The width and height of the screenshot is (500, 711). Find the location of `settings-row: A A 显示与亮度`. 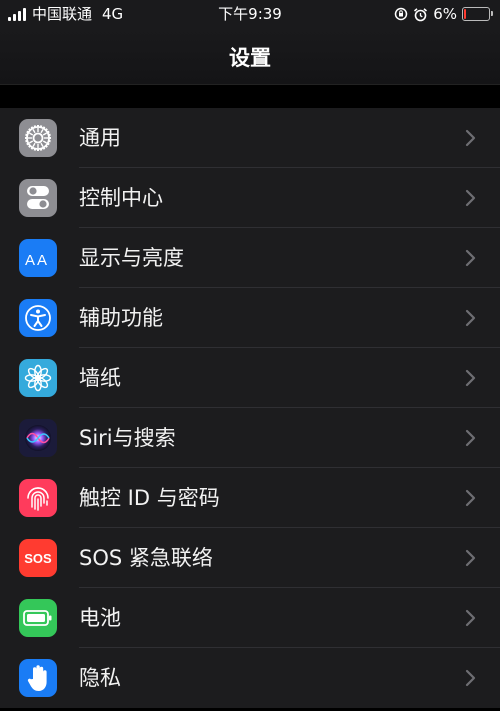

settings-row: A A 显示与亮度 is located at coordinates (250, 258).